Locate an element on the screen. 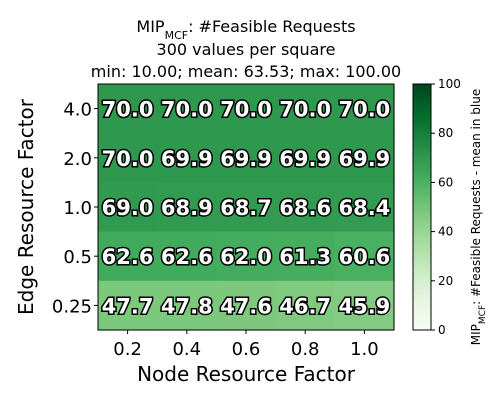  cell-value-label: 68.6 is located at coordinates (305, 208).